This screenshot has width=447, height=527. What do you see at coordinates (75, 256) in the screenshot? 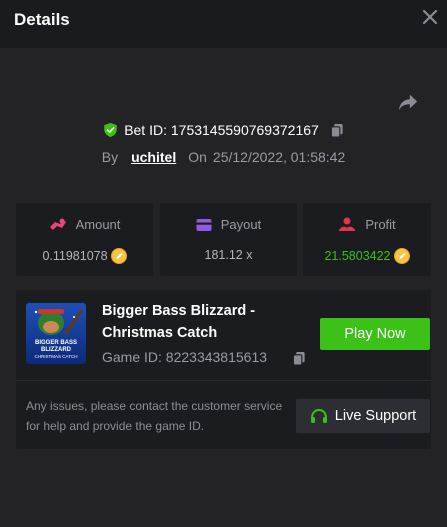
I see `stat-amount-value: 0.11981078` at bounding box center [75, 256].